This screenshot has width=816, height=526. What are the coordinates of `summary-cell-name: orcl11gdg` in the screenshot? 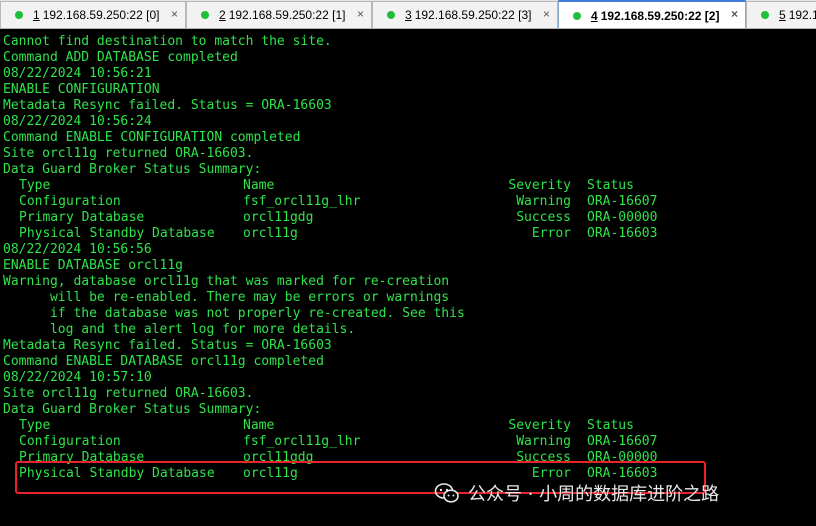 It's located at (278, 217).